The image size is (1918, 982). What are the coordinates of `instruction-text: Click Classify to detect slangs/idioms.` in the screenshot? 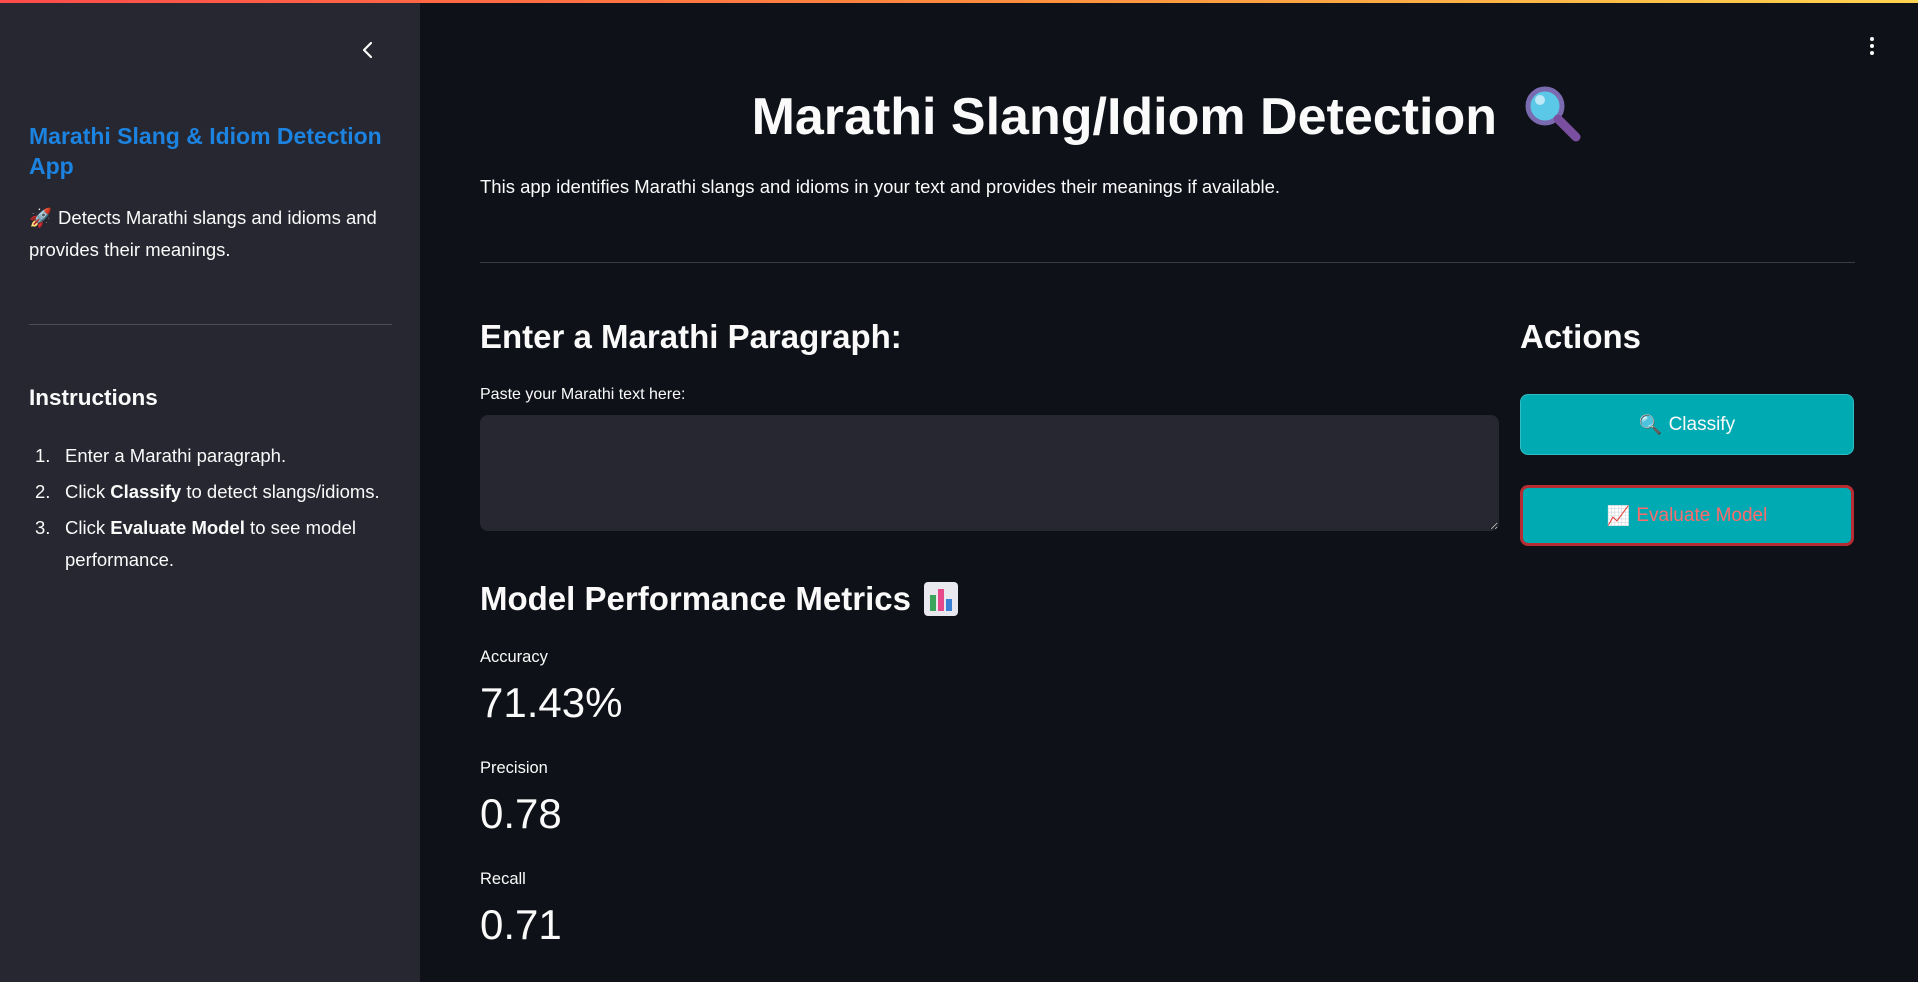 It's located at (222, 492).